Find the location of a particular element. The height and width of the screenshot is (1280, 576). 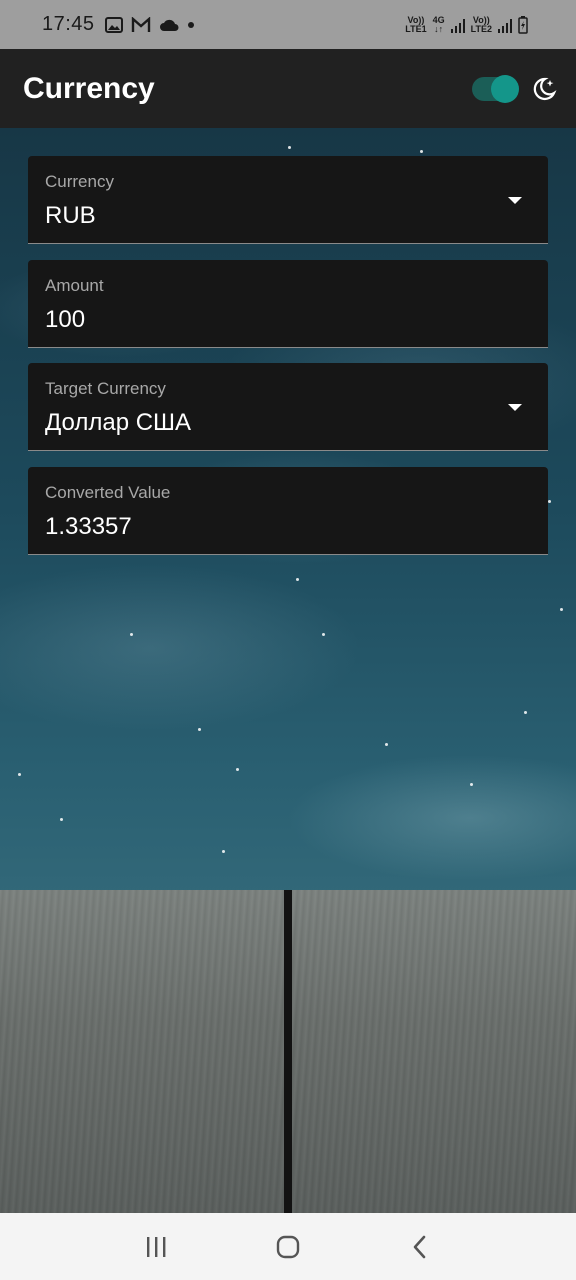

converted-value: 1.33357 is located at coordinates (88, 526).